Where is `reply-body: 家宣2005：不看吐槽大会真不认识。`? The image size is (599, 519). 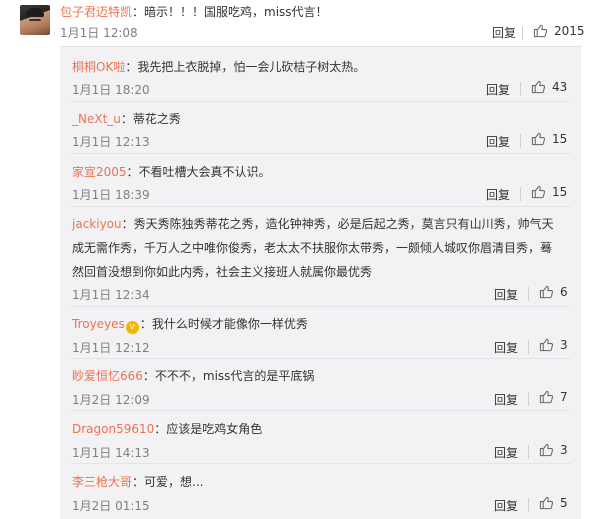 reply-body: 家宣2005：不看吐槽大会真不认识。 is located at coordinates (171, 172).